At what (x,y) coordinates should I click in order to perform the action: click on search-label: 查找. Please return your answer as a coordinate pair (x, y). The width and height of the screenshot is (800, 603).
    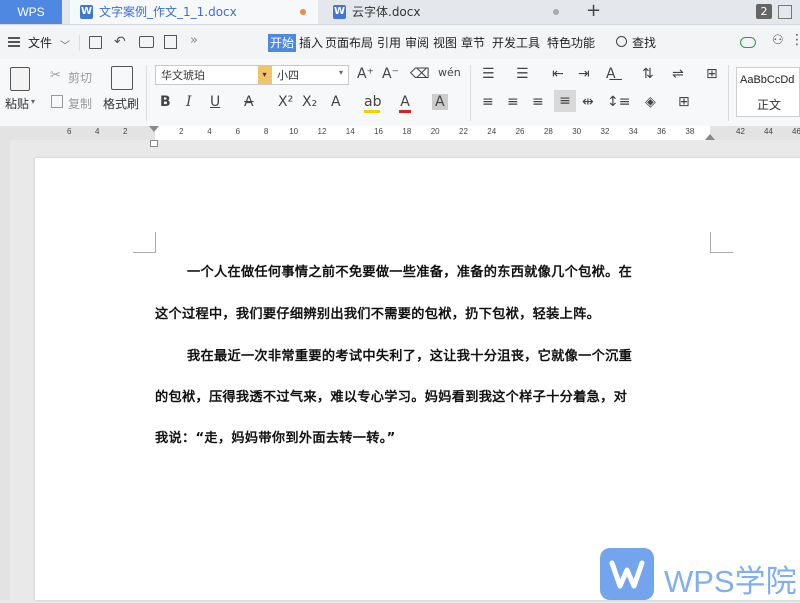
    Looking at the image, I should click on (644, 43).